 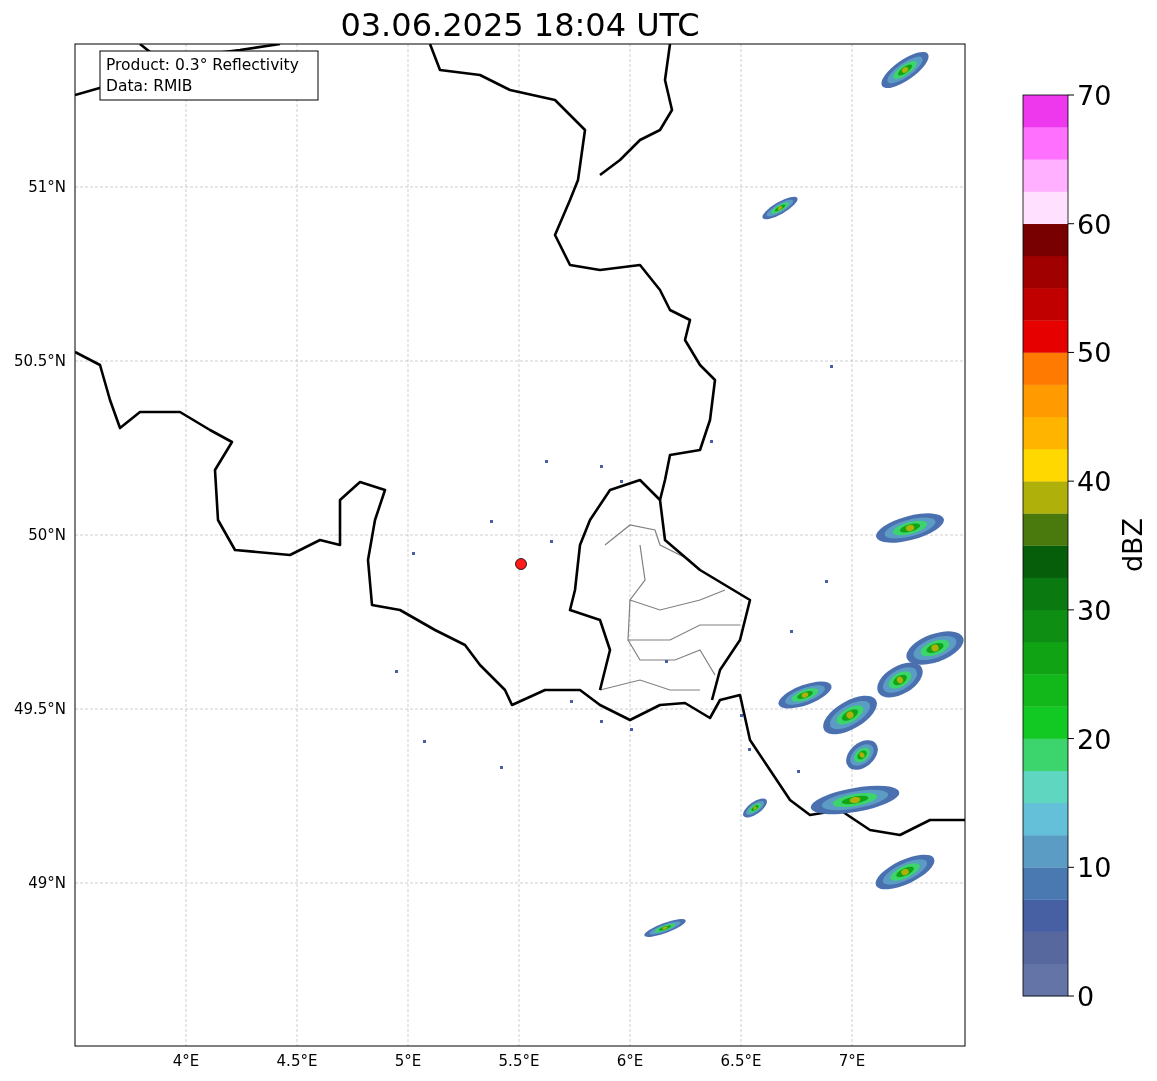 I want to click on info-text: Data: RMIB, so click(x=149, y=86).